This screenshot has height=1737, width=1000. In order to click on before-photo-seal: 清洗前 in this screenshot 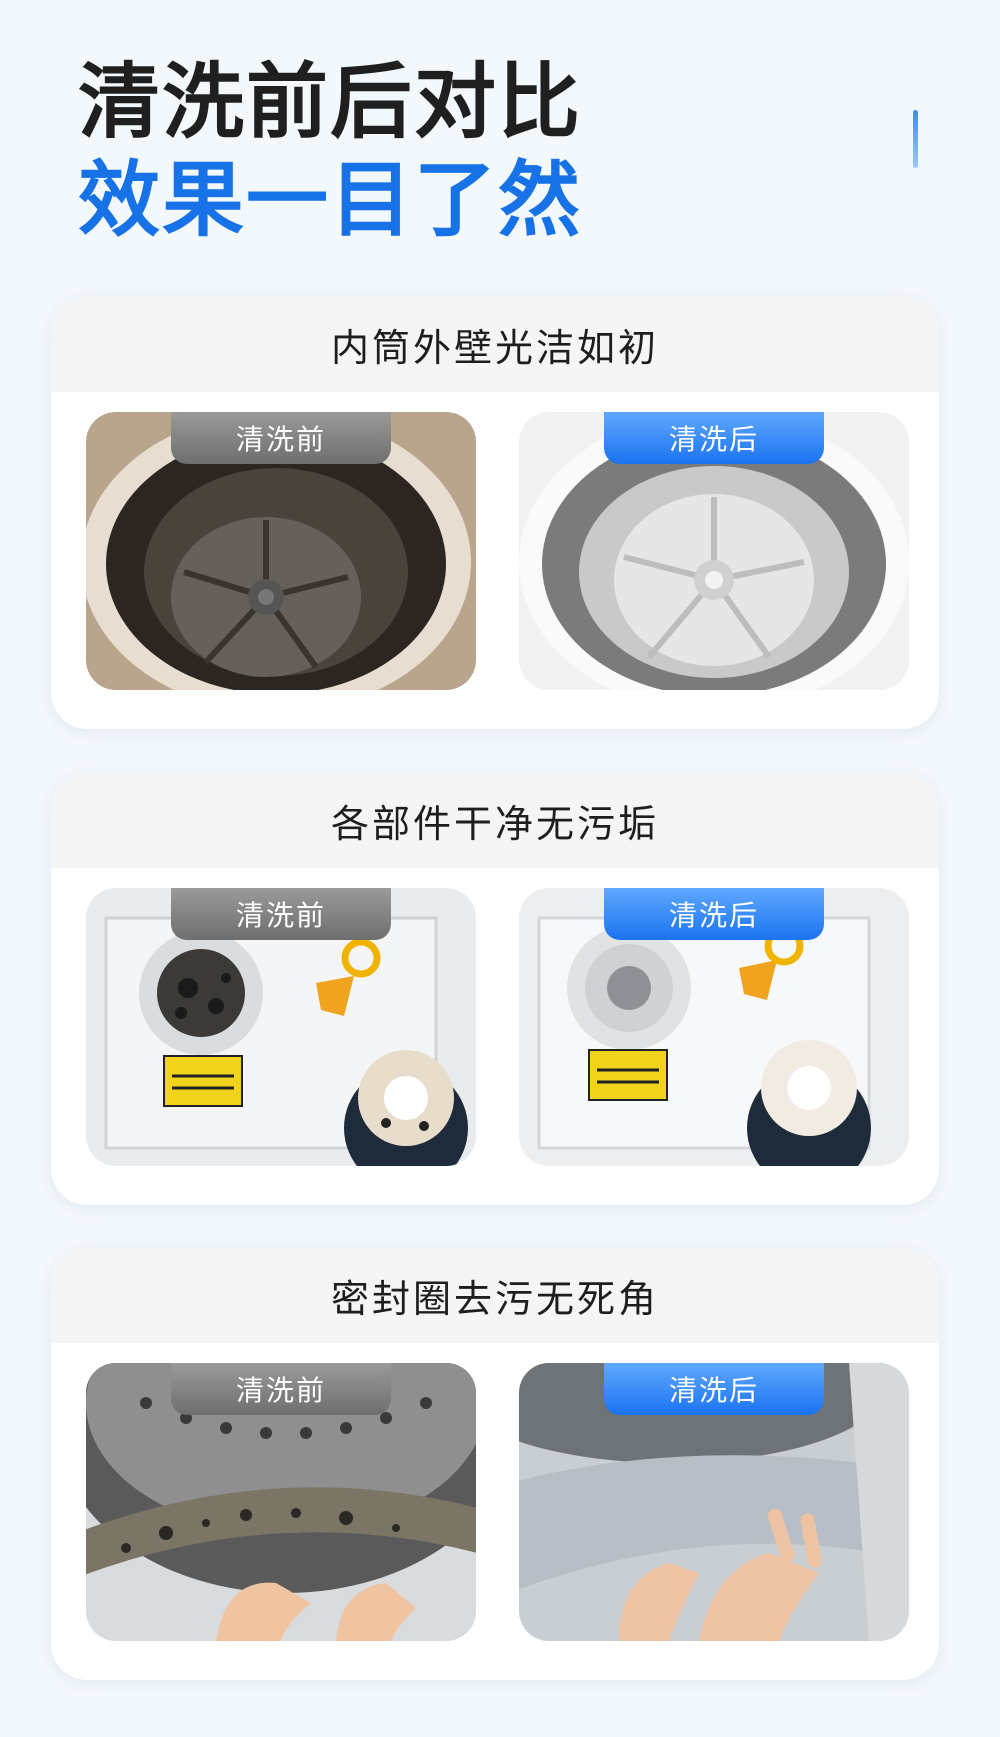, I will do `click(281, 1502)`.